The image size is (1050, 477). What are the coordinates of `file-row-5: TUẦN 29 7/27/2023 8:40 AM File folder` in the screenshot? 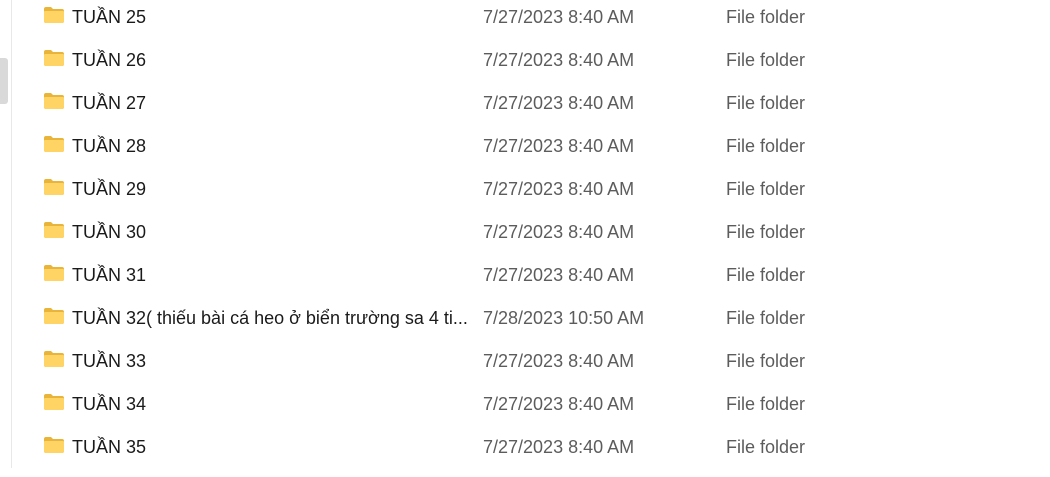 It's located at (527, 193).